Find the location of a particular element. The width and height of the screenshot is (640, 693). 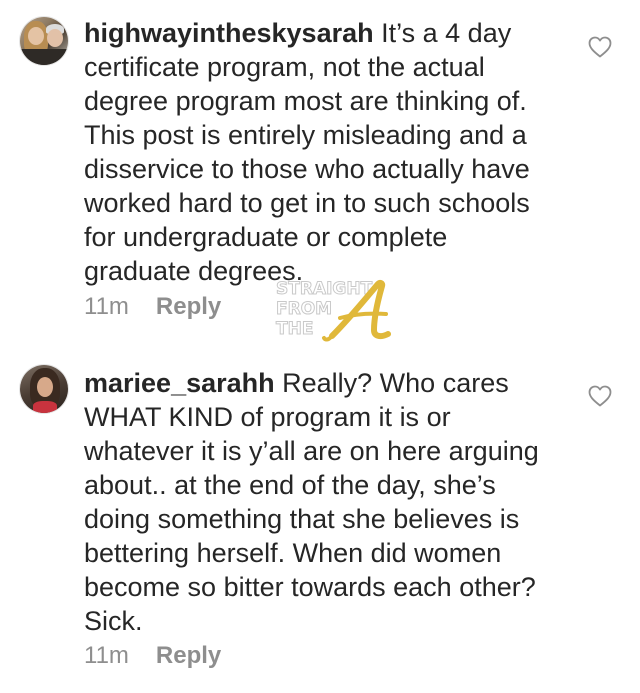

comment-username: highwayintheskysarah is located at coordinates (229, 33).